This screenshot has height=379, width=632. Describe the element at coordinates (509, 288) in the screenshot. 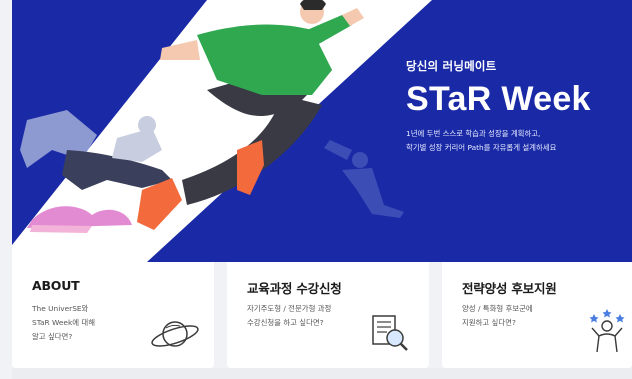

I see `card-title: 전략양성 후보지원` at that location.